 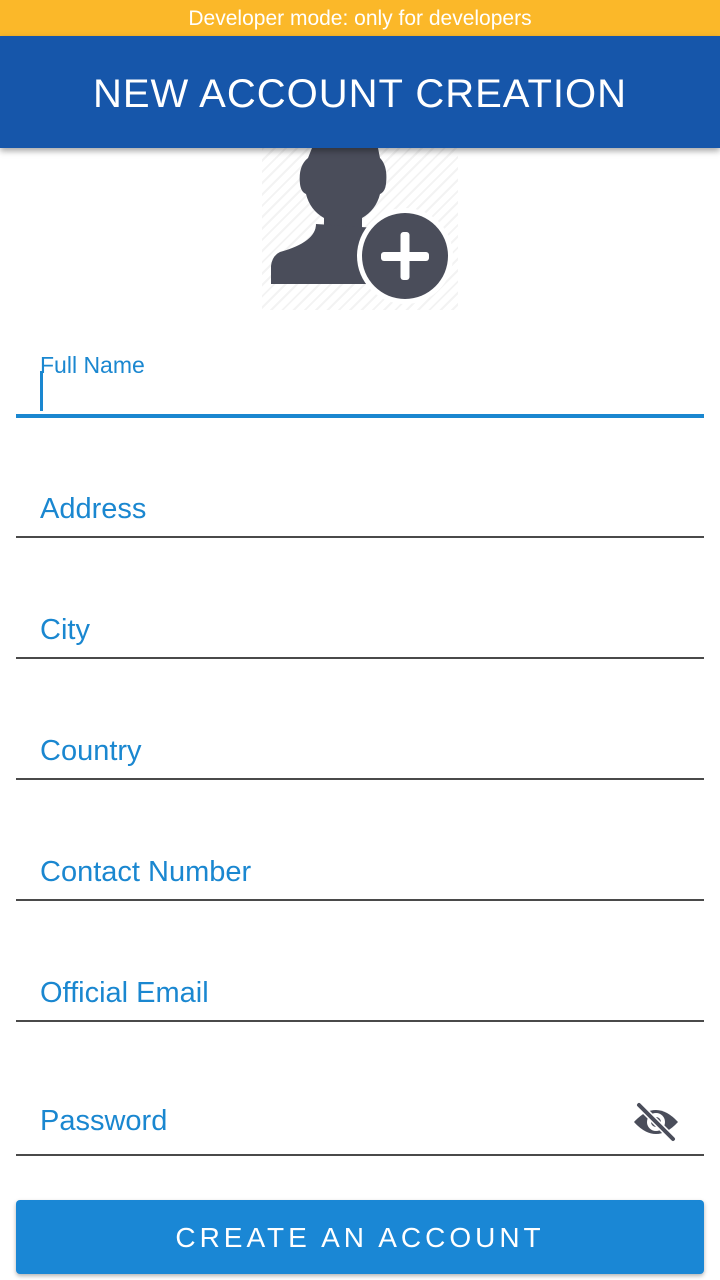 What do you see at coordinates (41, 391) in the screenshot?
I see `text-cursor` at bounding box center [41, 391].